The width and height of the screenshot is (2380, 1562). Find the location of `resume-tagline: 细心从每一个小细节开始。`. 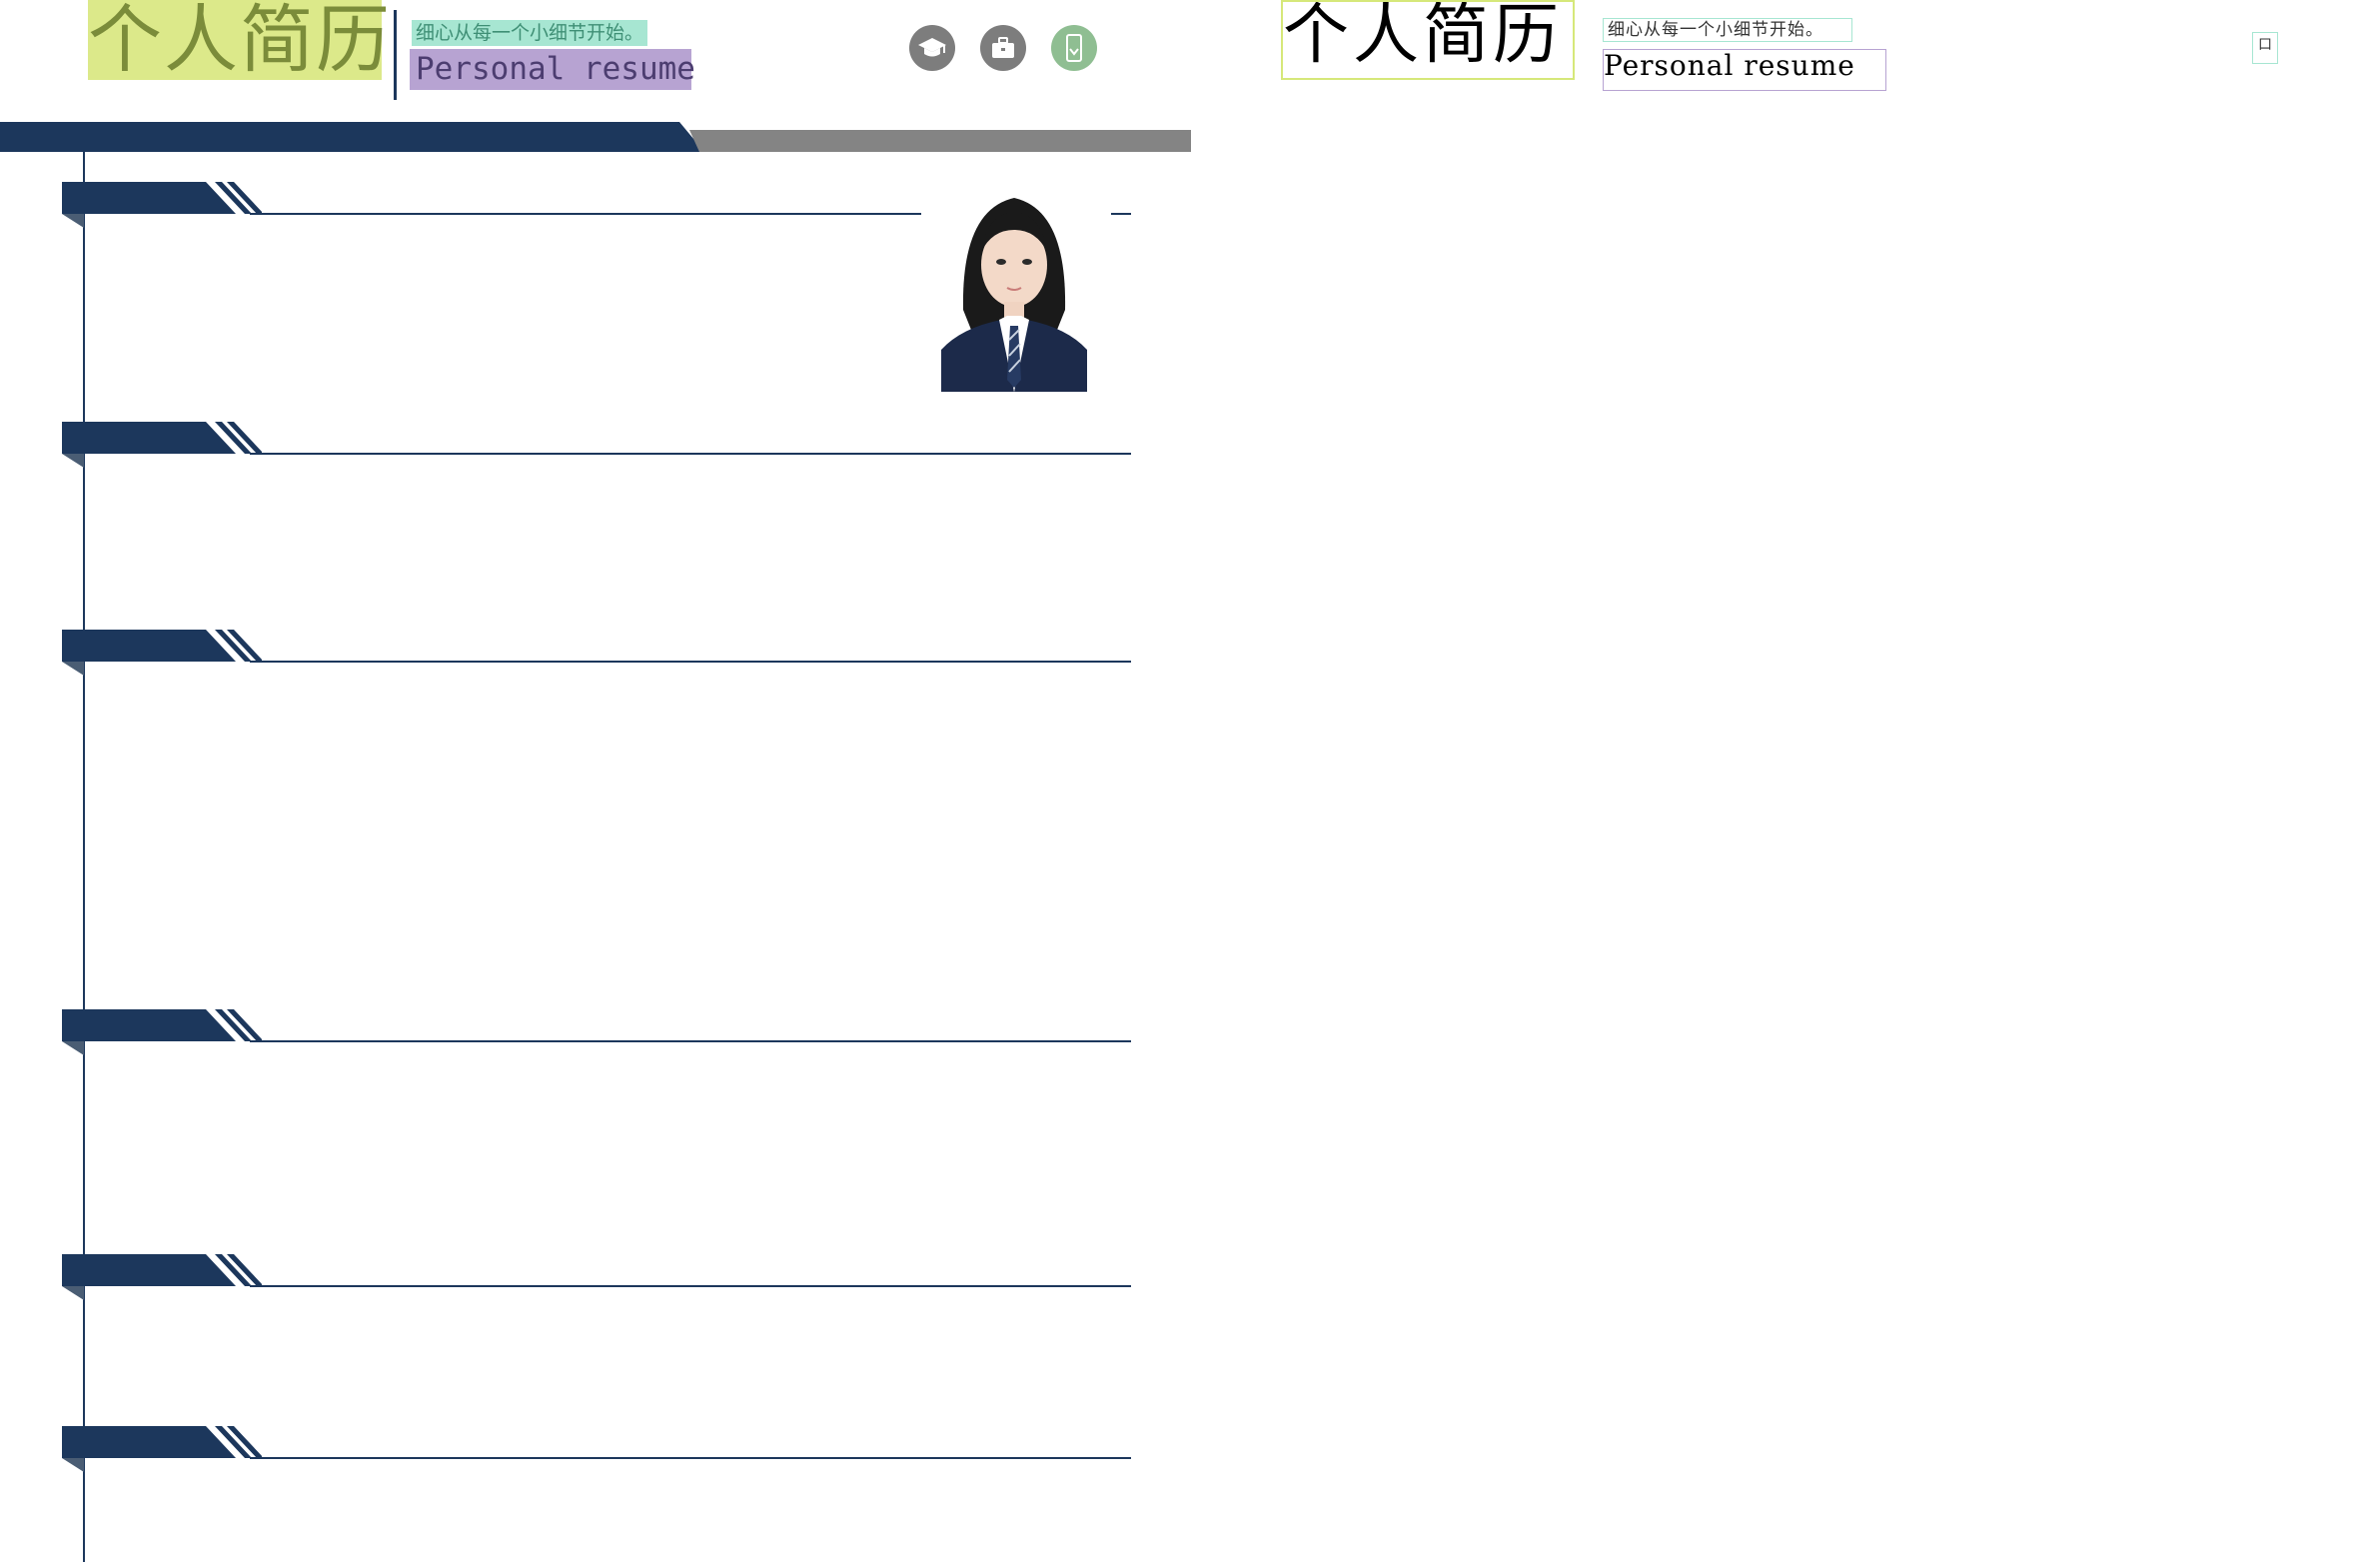

resume-tagline: 细心从每一个小细节开始。 is located at coordinates (530, 33).